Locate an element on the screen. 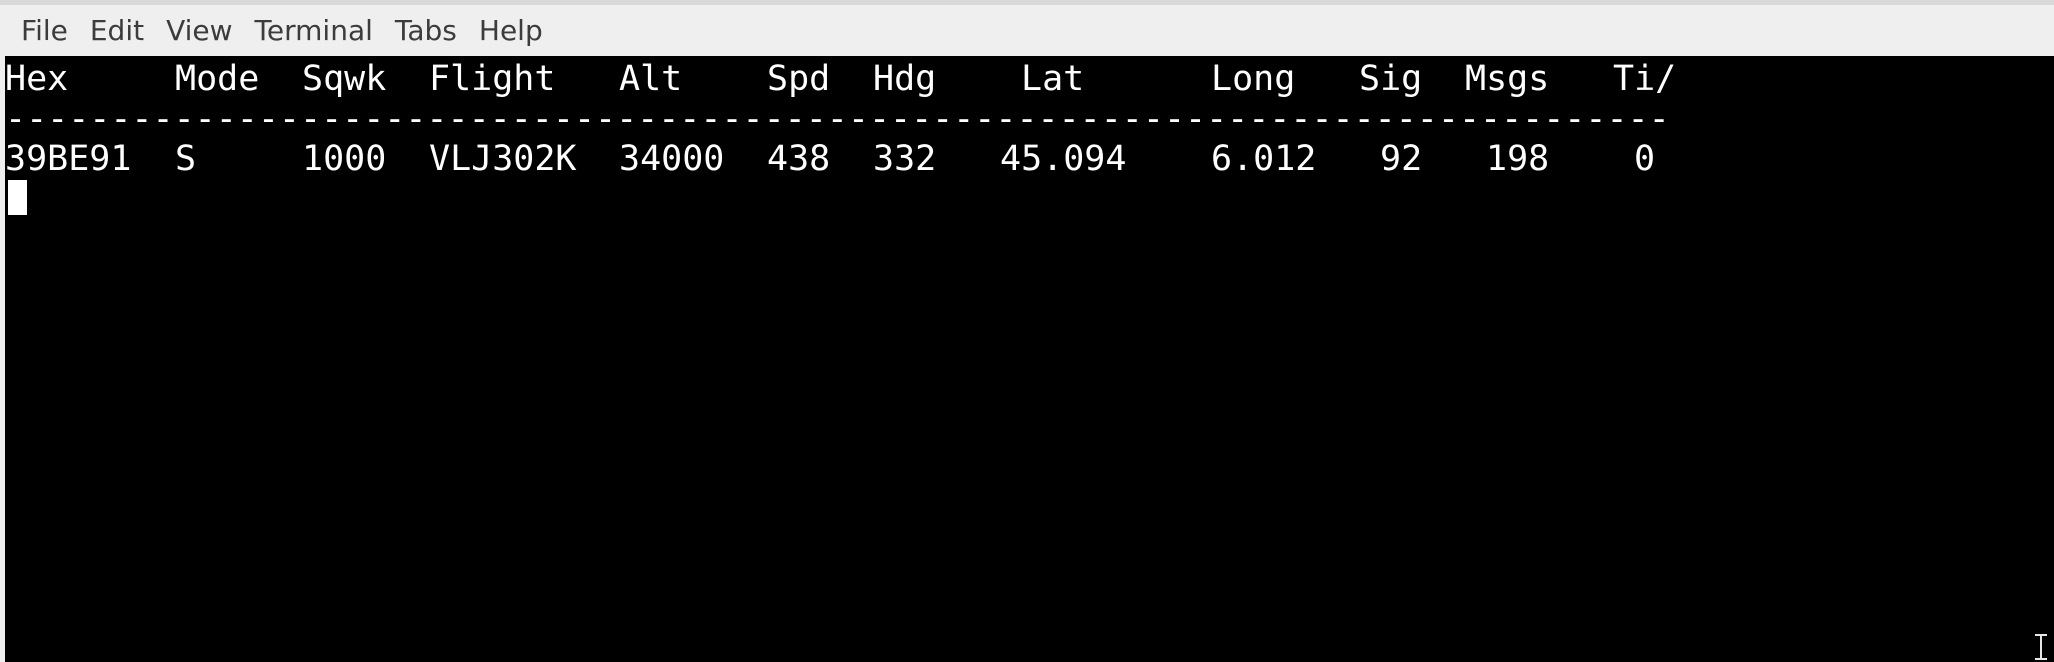  menu-file: File is located at coordinates (44, 31).